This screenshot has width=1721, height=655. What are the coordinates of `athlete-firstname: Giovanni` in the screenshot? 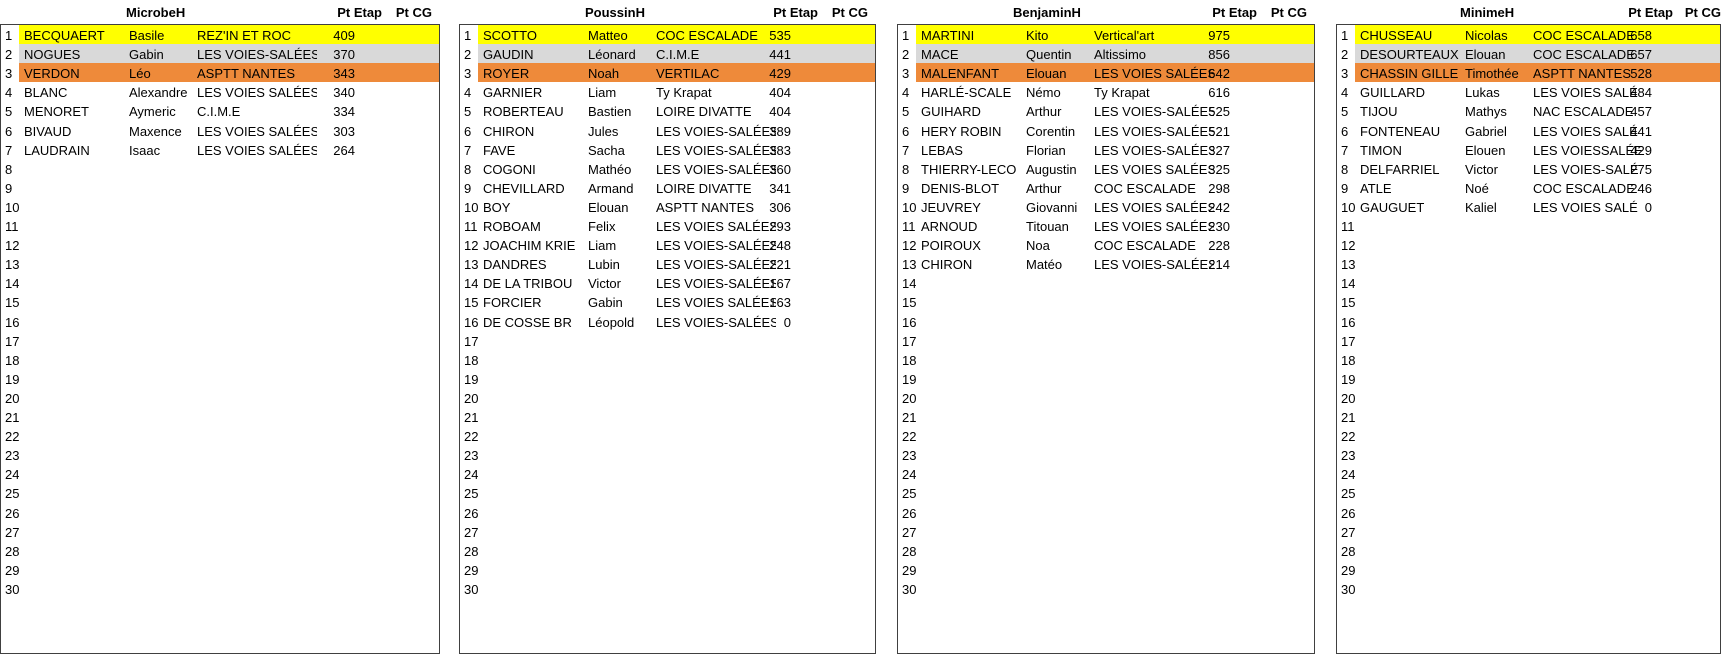 It's located at (1052, 207).